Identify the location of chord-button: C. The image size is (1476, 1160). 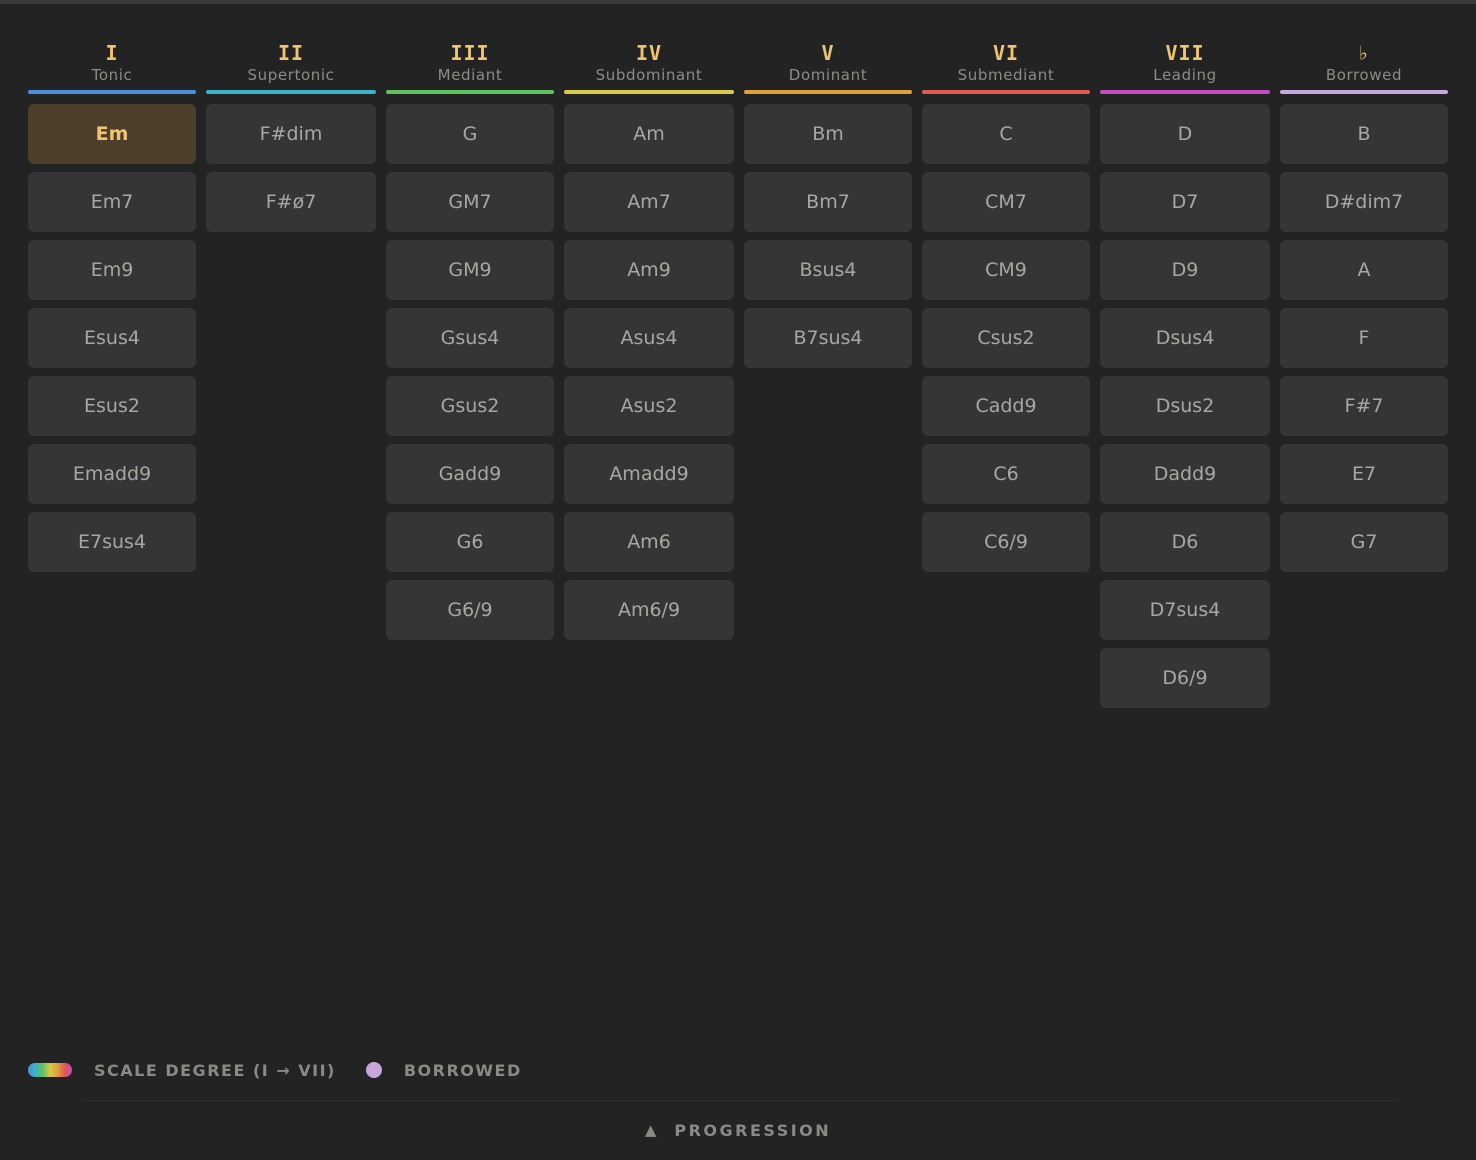
(1006, 134).